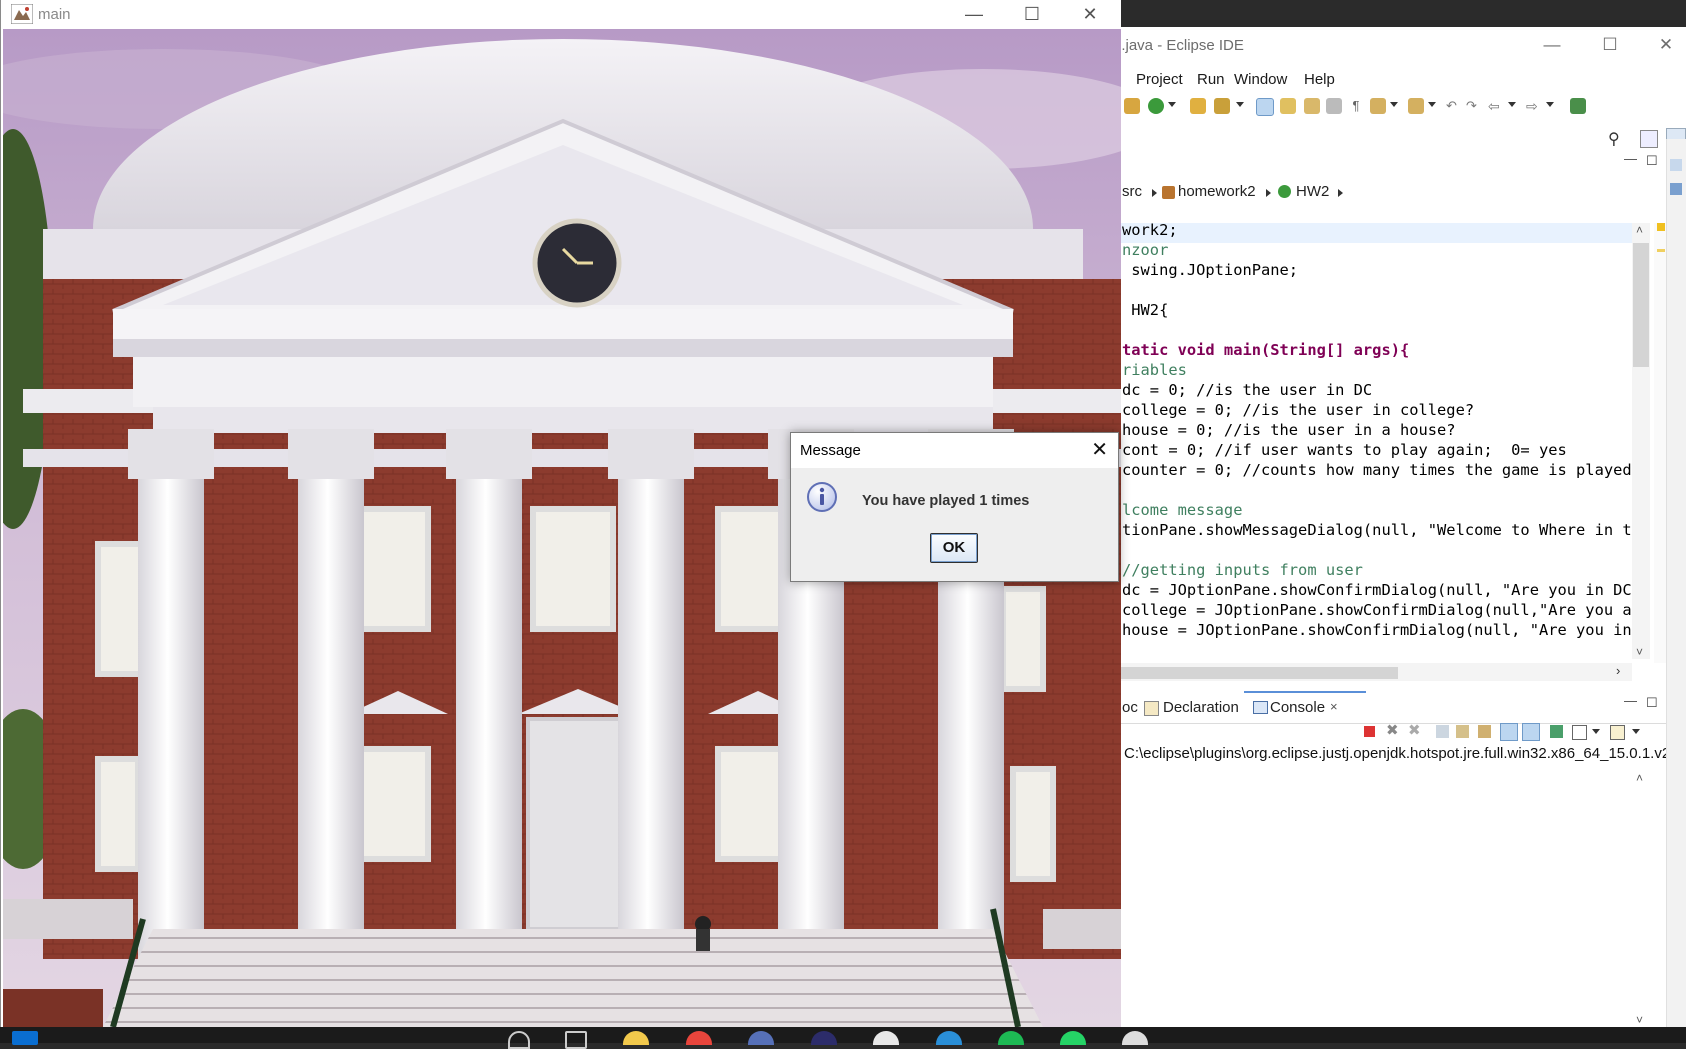  I want to click on scroll-down-icon: ˅, so click(1639, 652).